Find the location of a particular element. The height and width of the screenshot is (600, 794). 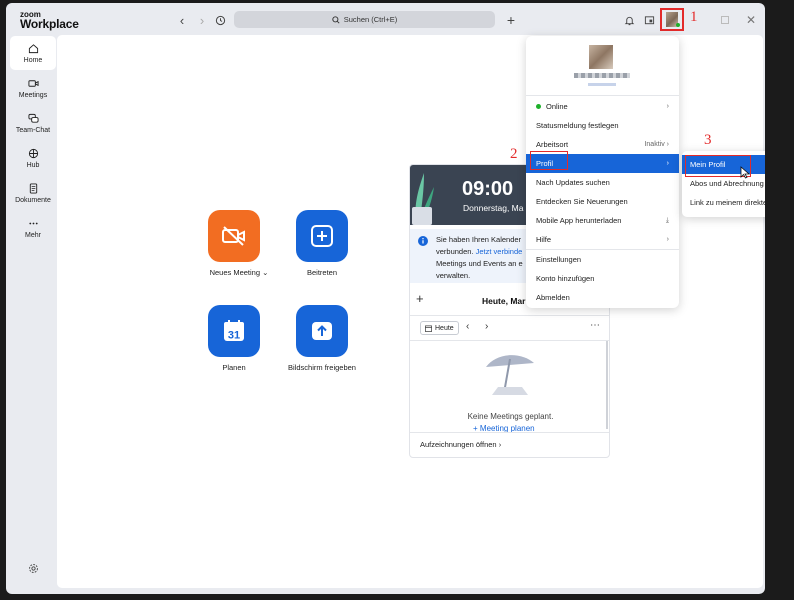

join-button is located at coordinates (322, 236).